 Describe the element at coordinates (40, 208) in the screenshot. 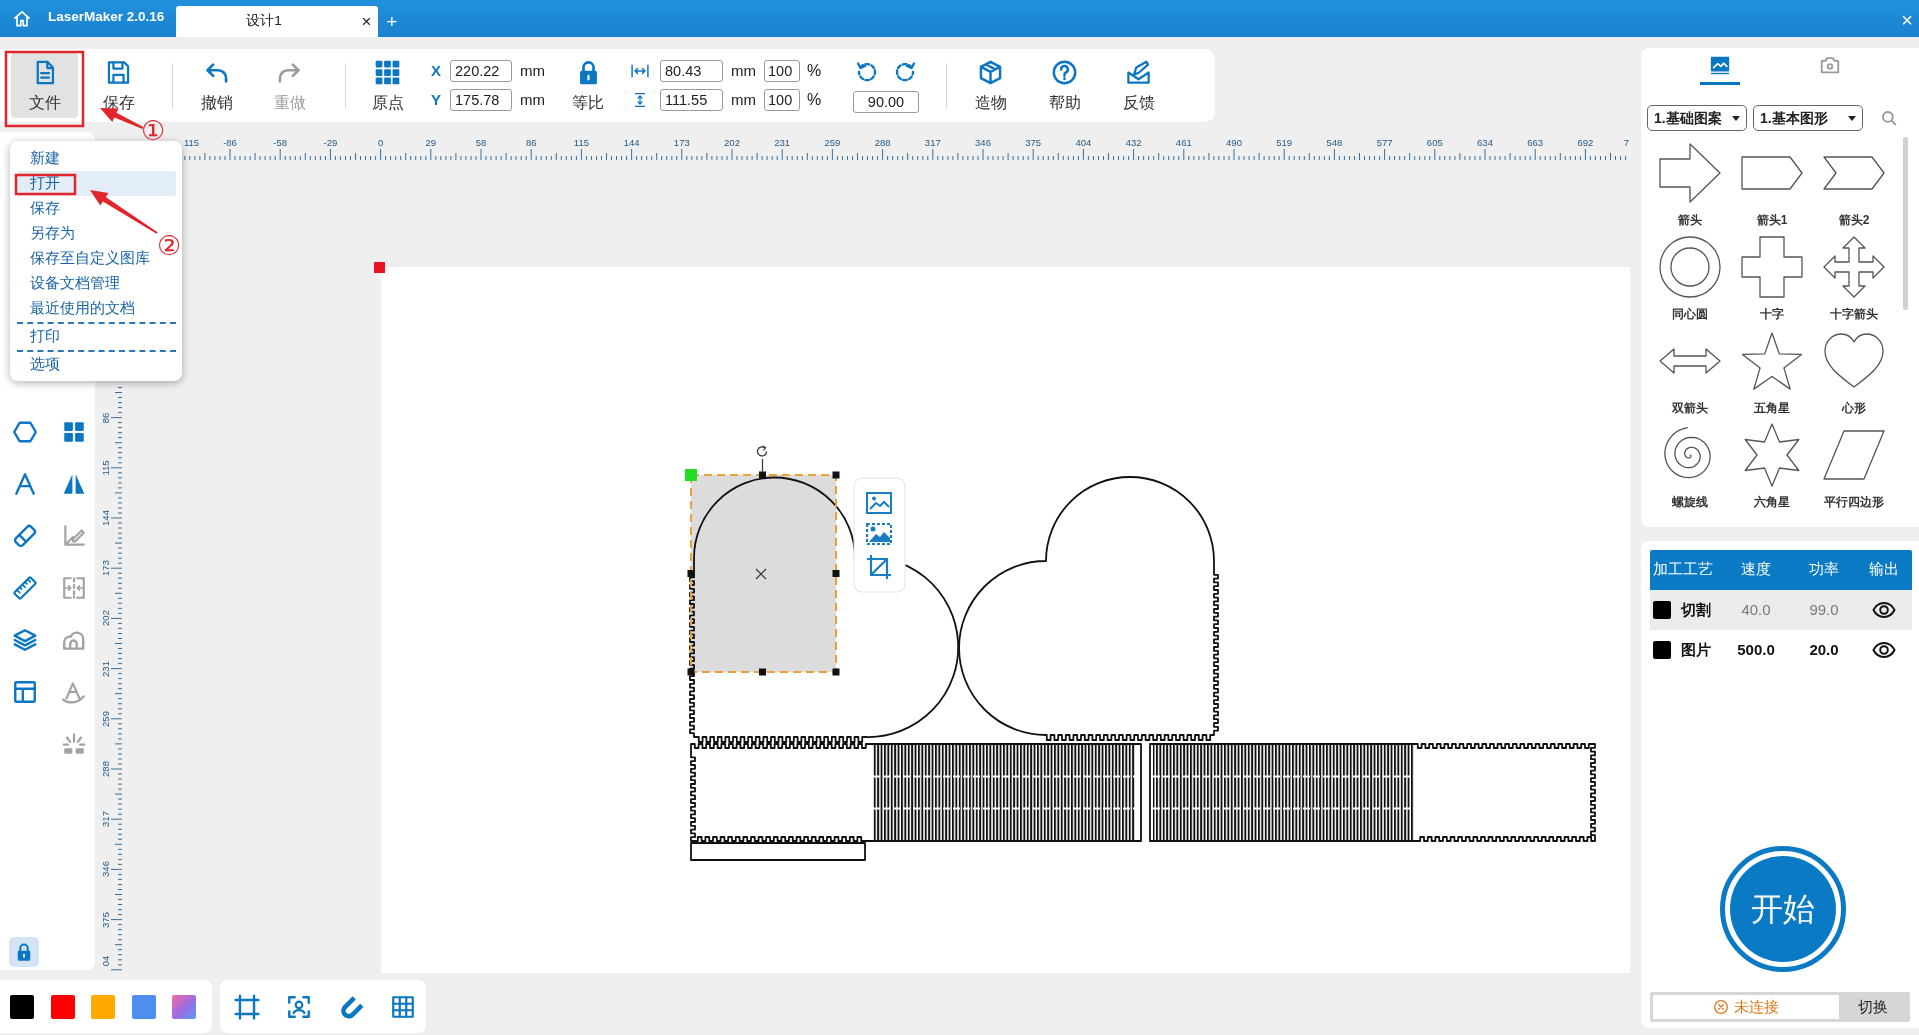

I see `menu-item: 保存` at that location.